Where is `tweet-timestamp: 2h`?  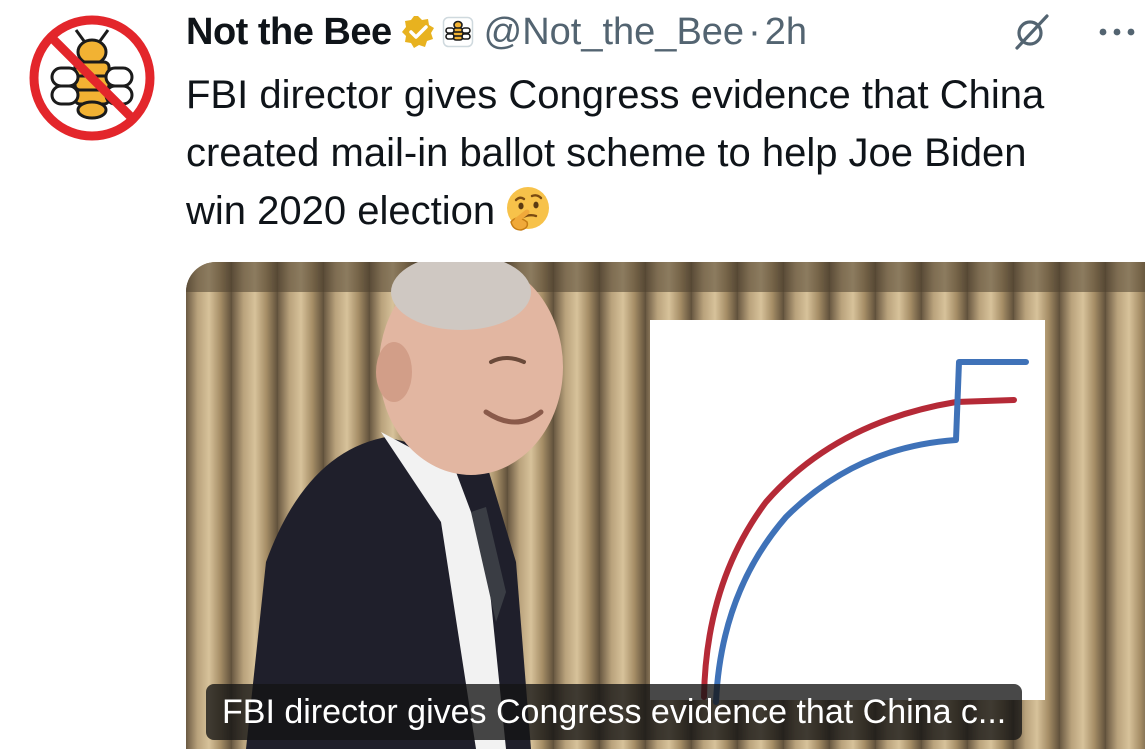 tweet-timestamp: 2h is located at coordinates (786, 32).